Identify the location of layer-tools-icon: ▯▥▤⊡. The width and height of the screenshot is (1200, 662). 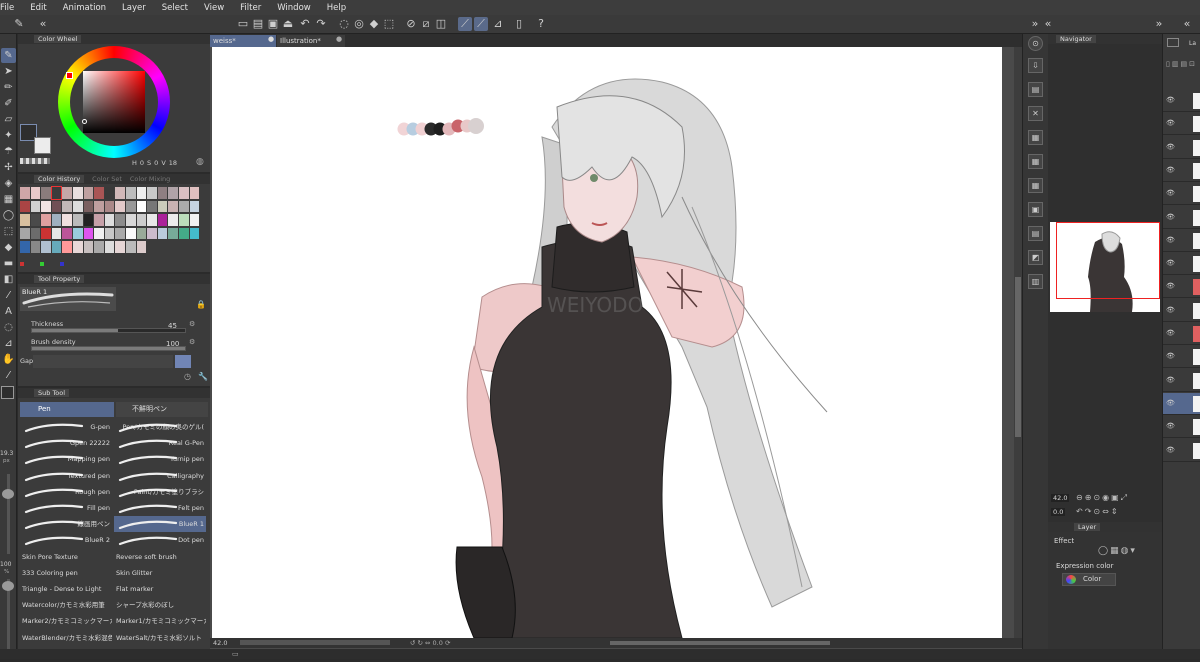
(1181, 64).